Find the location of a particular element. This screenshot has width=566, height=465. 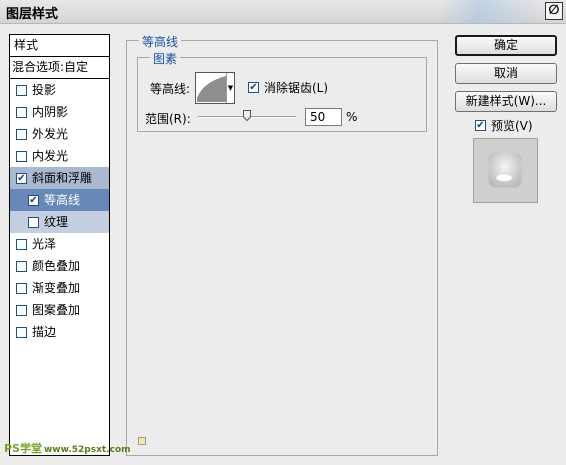

styles-header: 样式 is located at coordinates (59, 46).